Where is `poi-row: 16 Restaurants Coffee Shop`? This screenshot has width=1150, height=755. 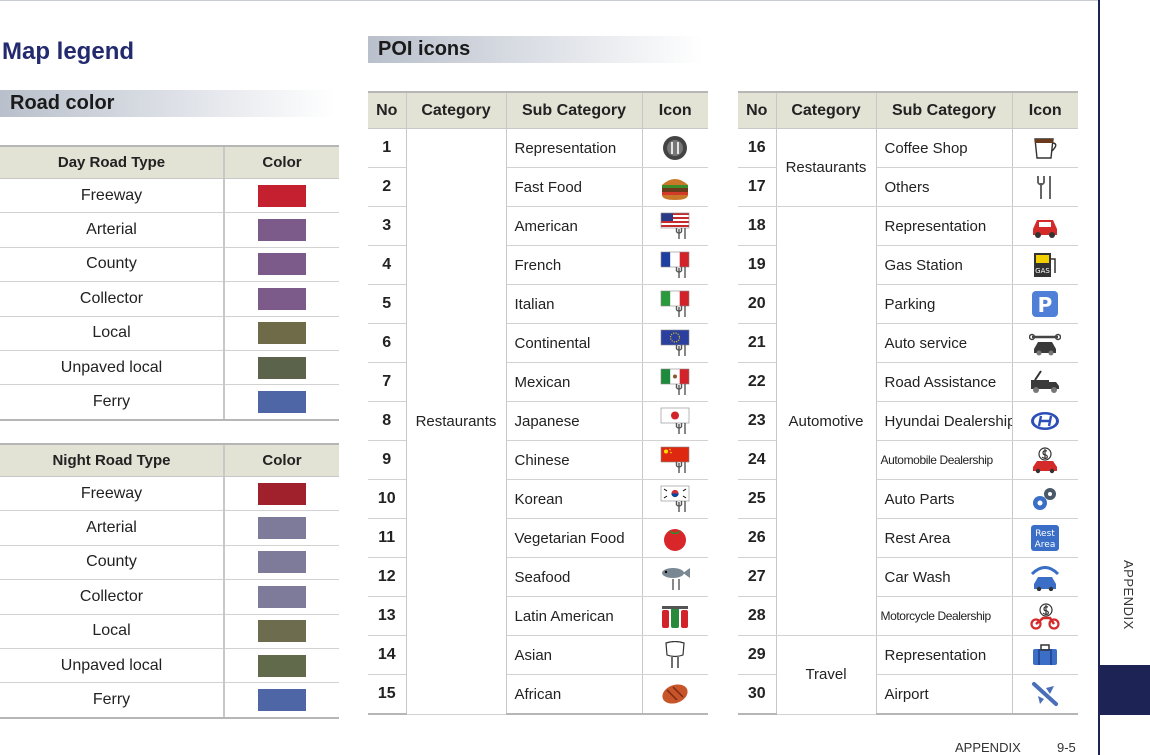 poi-row: 16 Restaurants Coffee Shop is located at coordinates (908, 167).